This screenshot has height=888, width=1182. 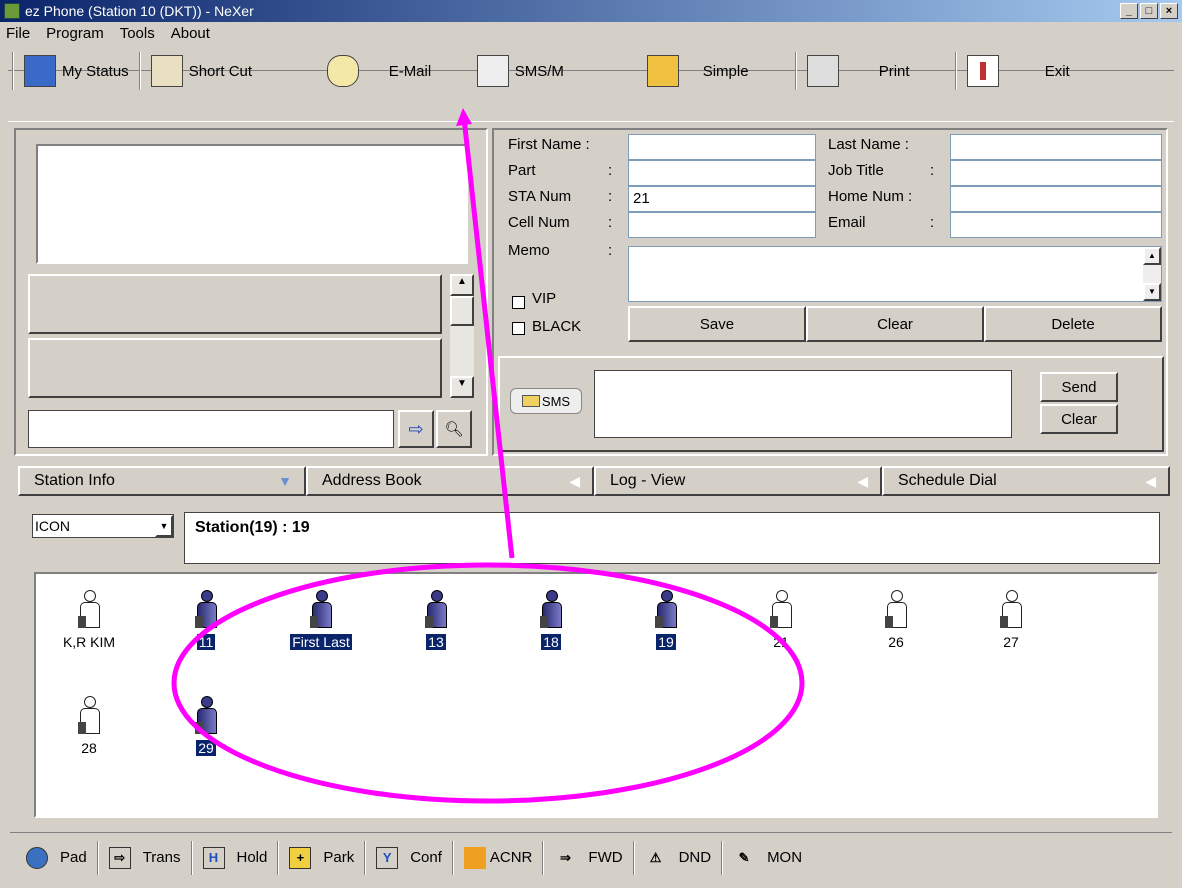 I want to click on home-num-field, so click(x=1056, y=199).